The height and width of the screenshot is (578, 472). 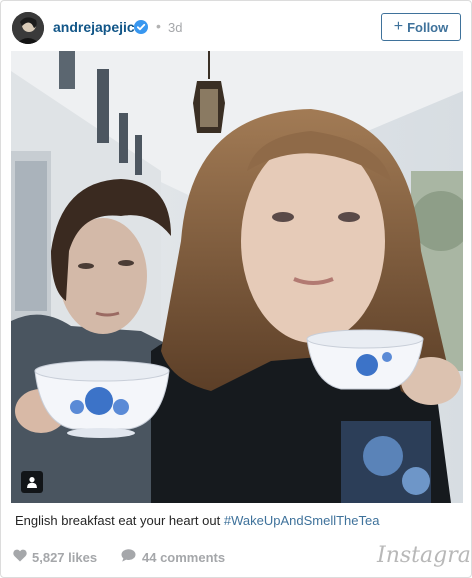 I want to click on heart-icon, so click(x=20, y=557).